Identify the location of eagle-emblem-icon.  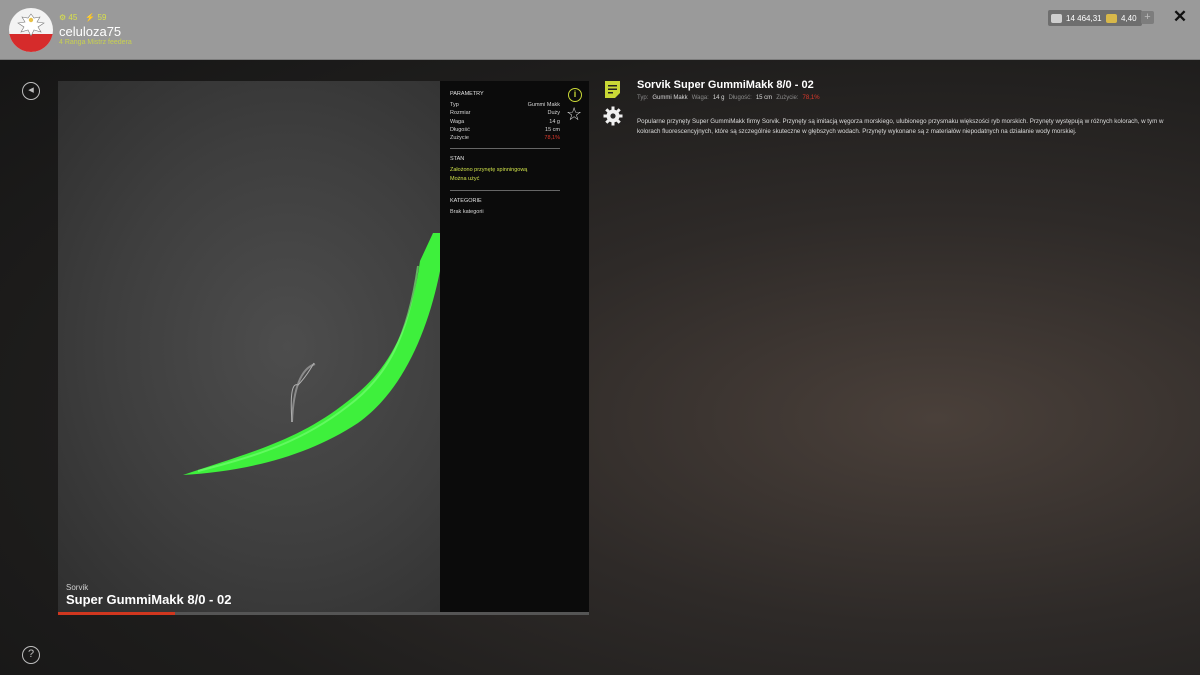
(31, 32).